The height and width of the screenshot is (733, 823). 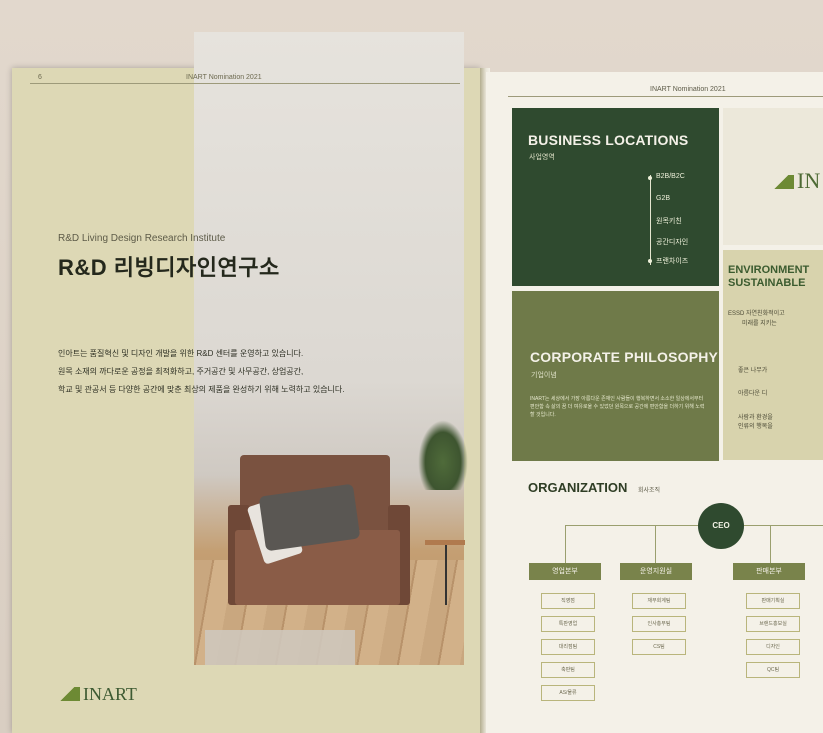 I want to click on environment-line: 미래를 지키는, so click(x=759, y=324).